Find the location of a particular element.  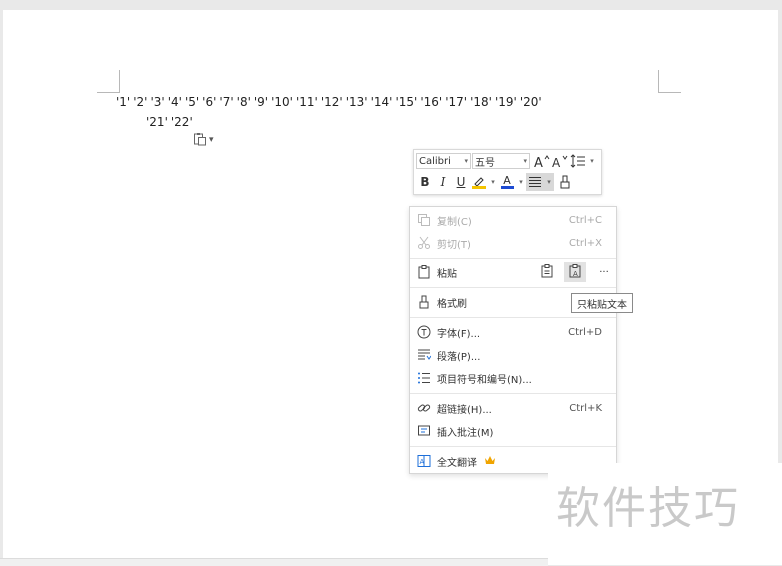

document-token: '6' is located at coordinates (209, 102).